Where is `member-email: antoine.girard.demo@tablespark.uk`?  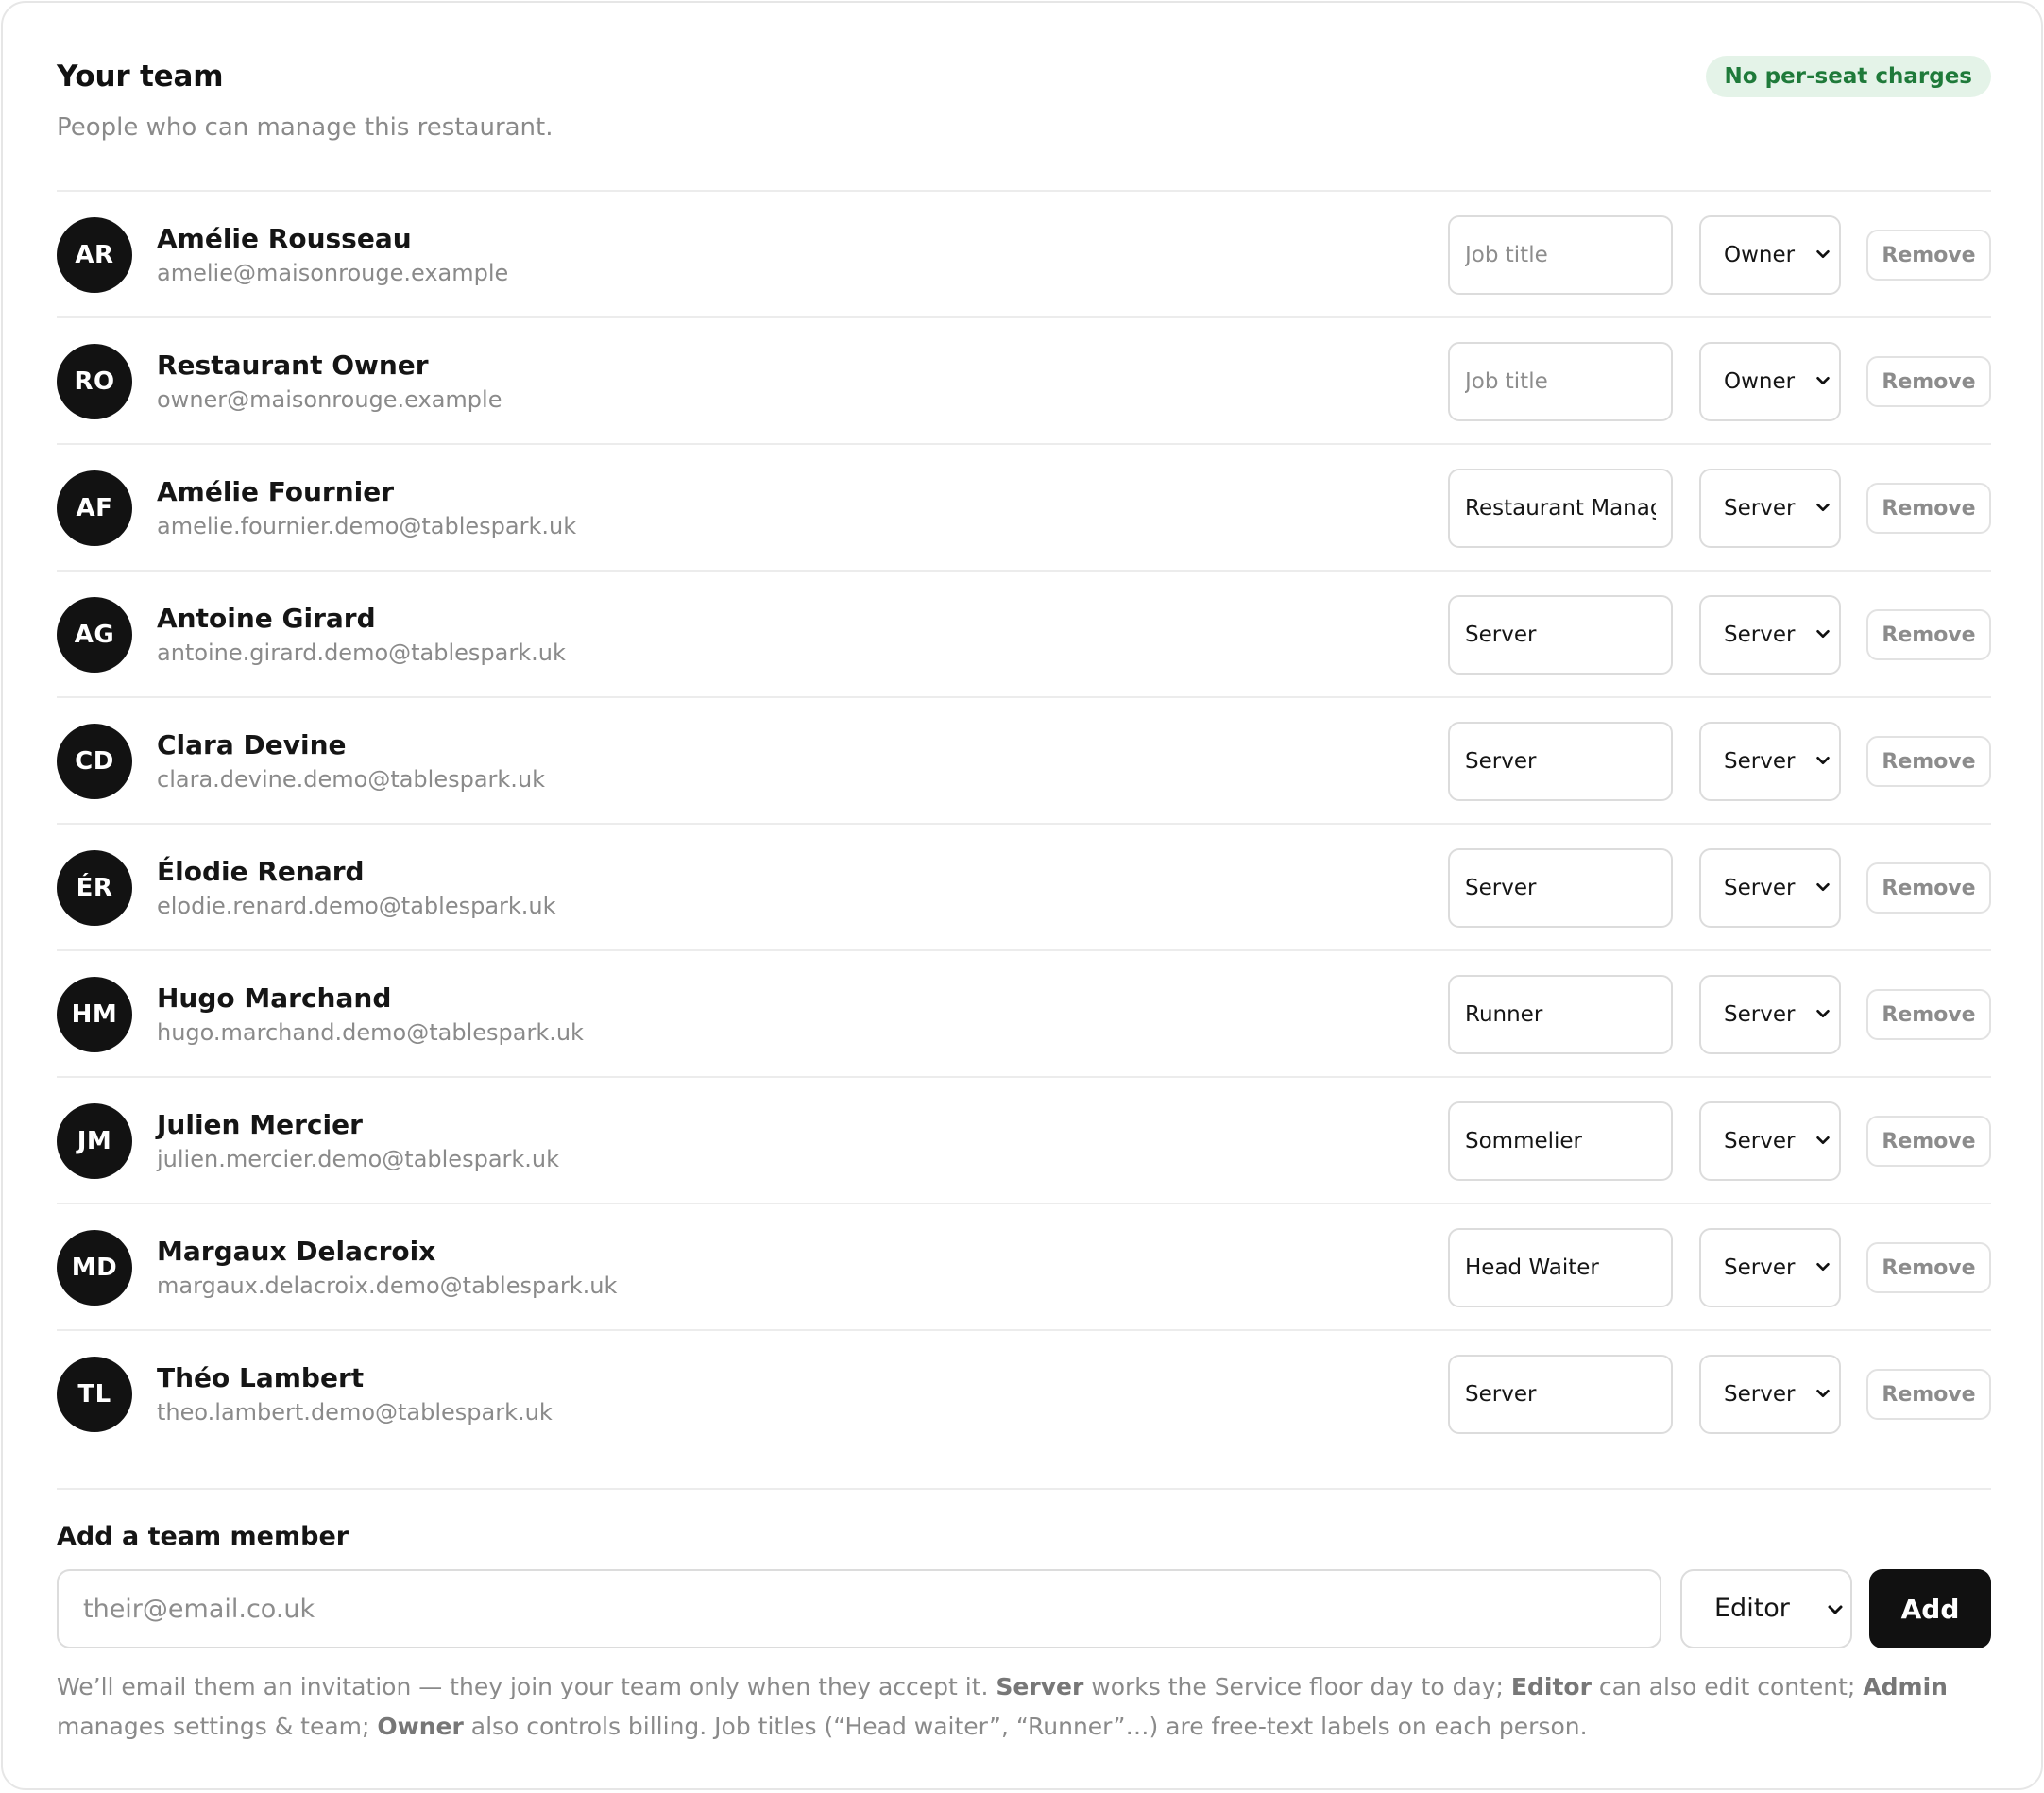 member-email: antoine.girard.demo@tablespark.uk is located at coordinates (362, 653).